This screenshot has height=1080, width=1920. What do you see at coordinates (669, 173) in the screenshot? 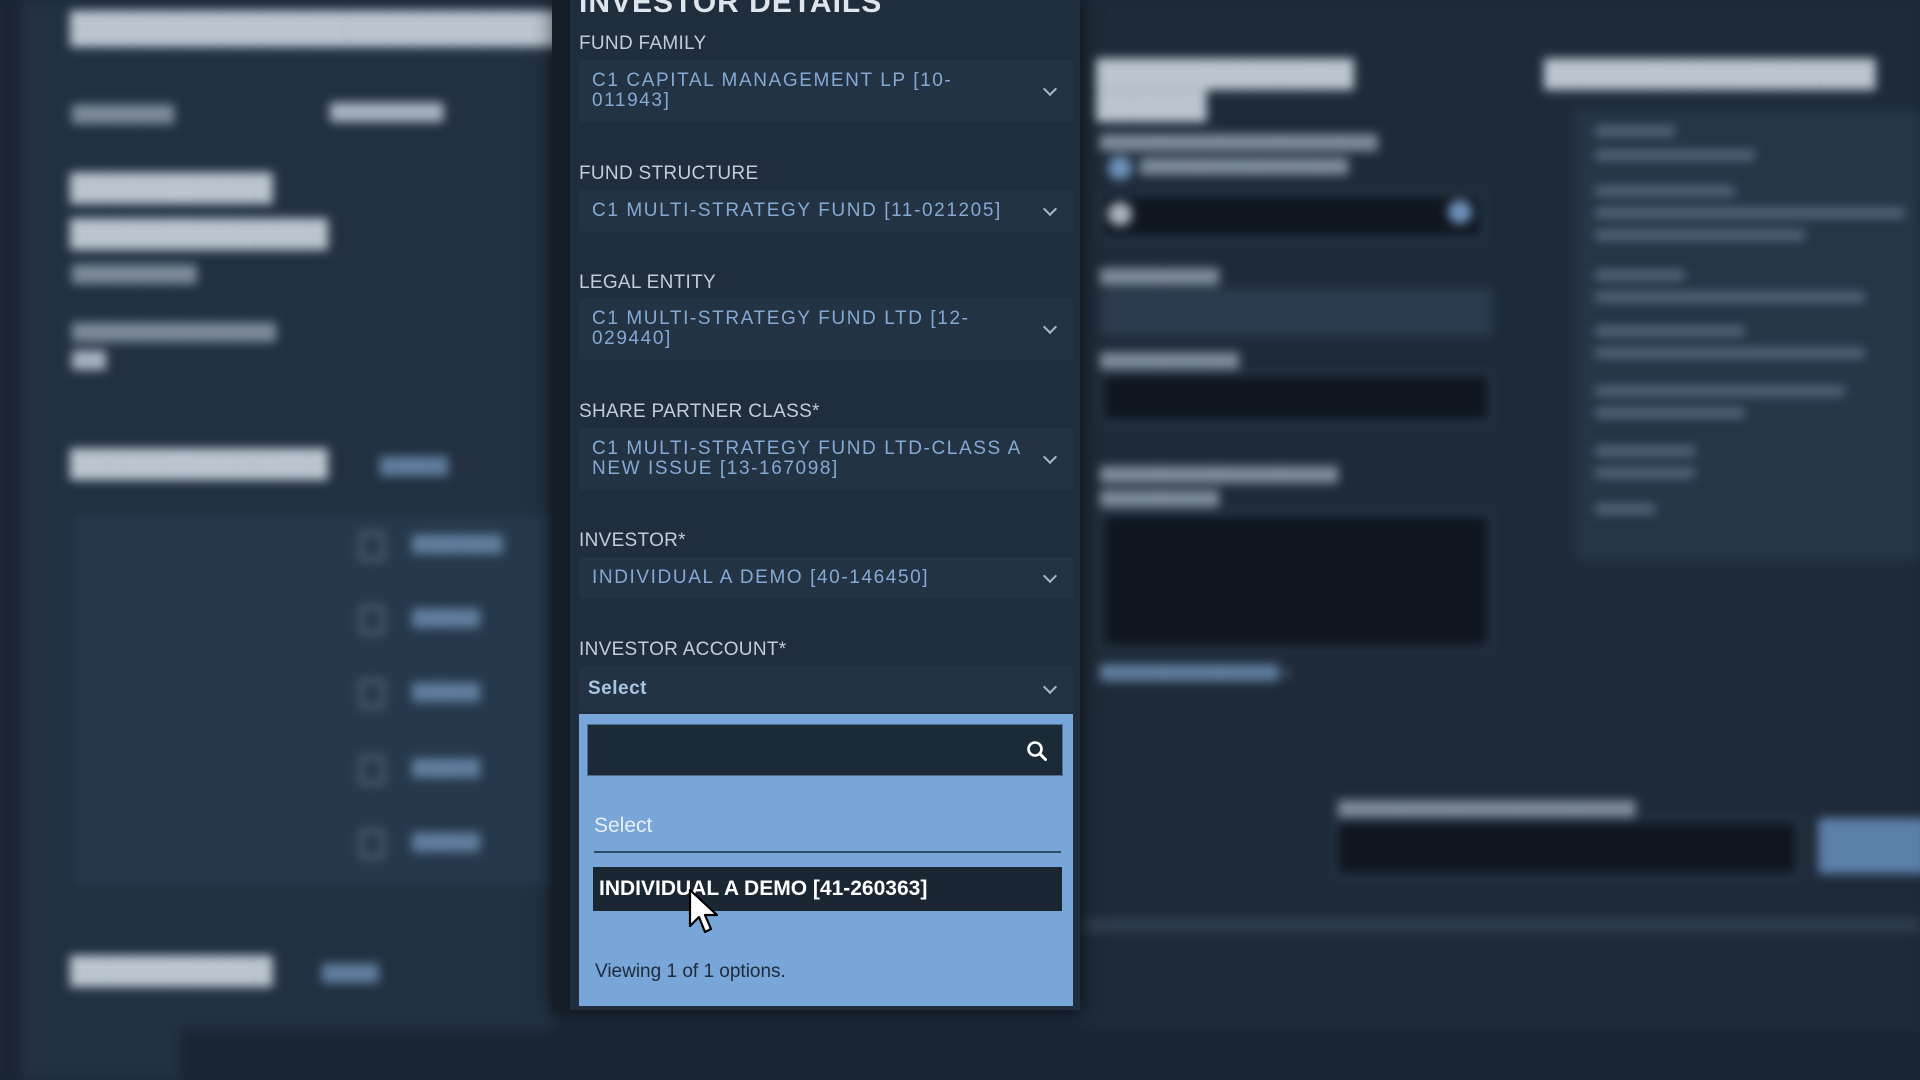
I see `fund-structure-label: FUND STRUCTURE` at bounding box center [669, 173].